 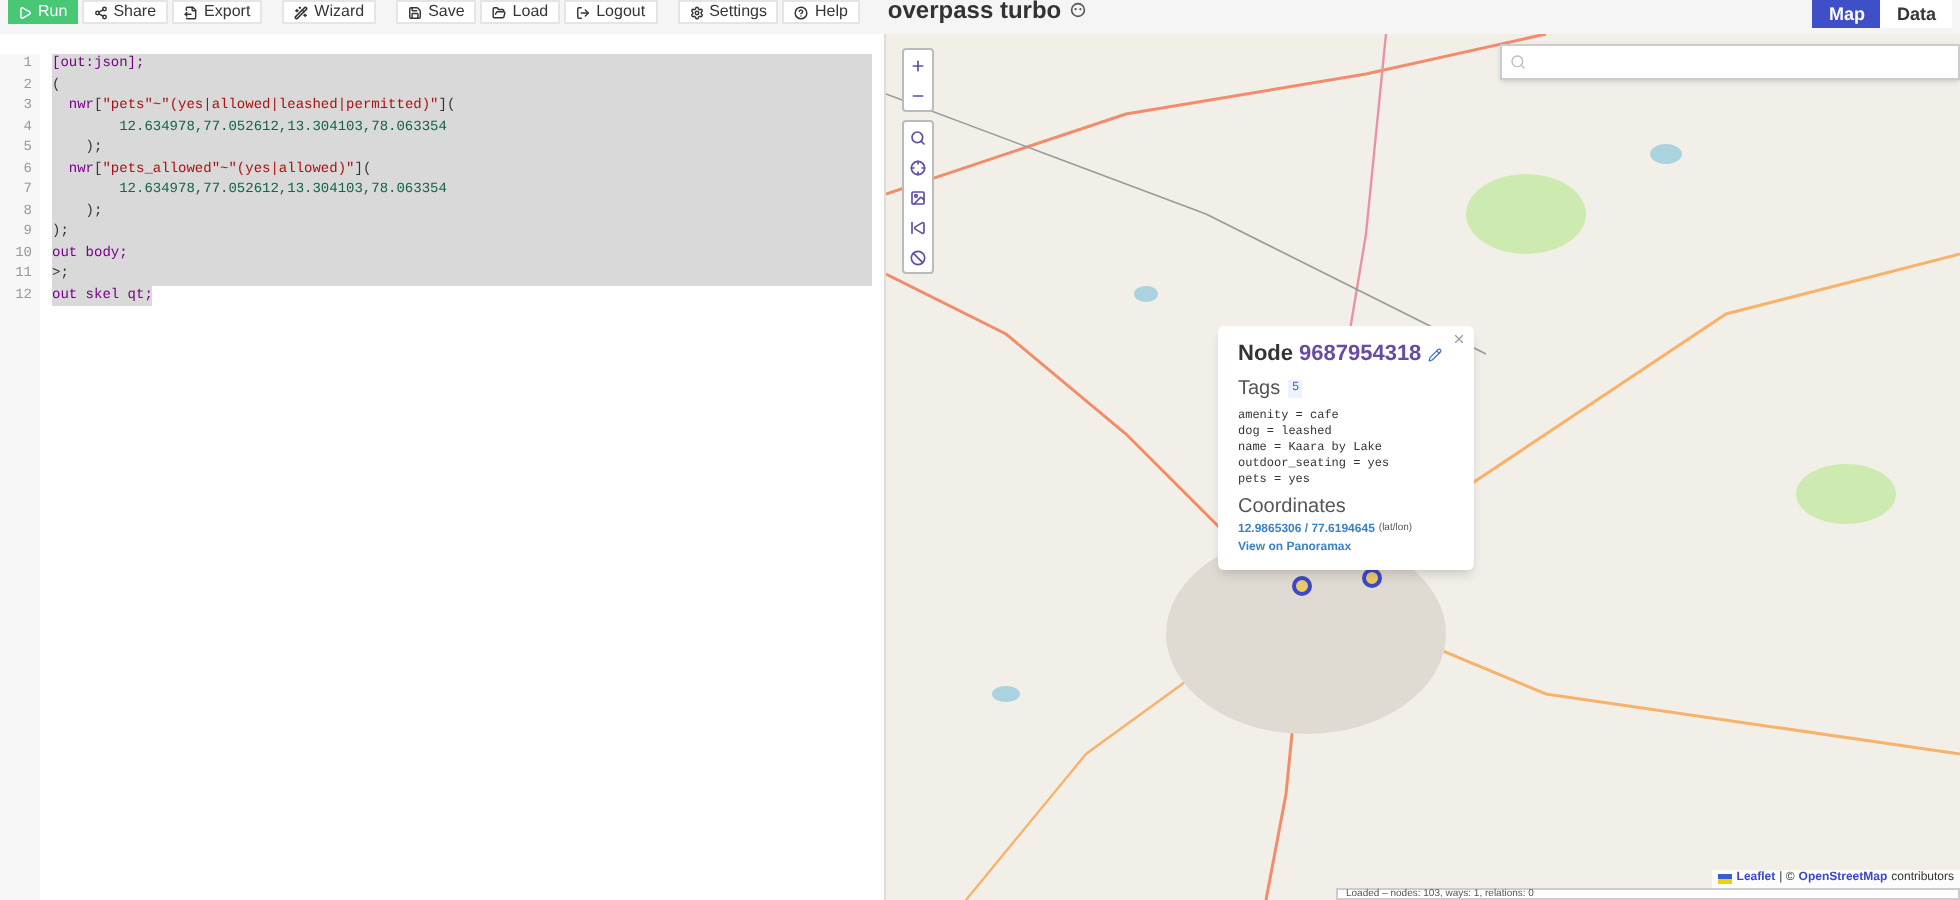 What do you see at coordinates (1730, 62) in the screenshot?
I see `search-field` at bounding box center [1730, 62].